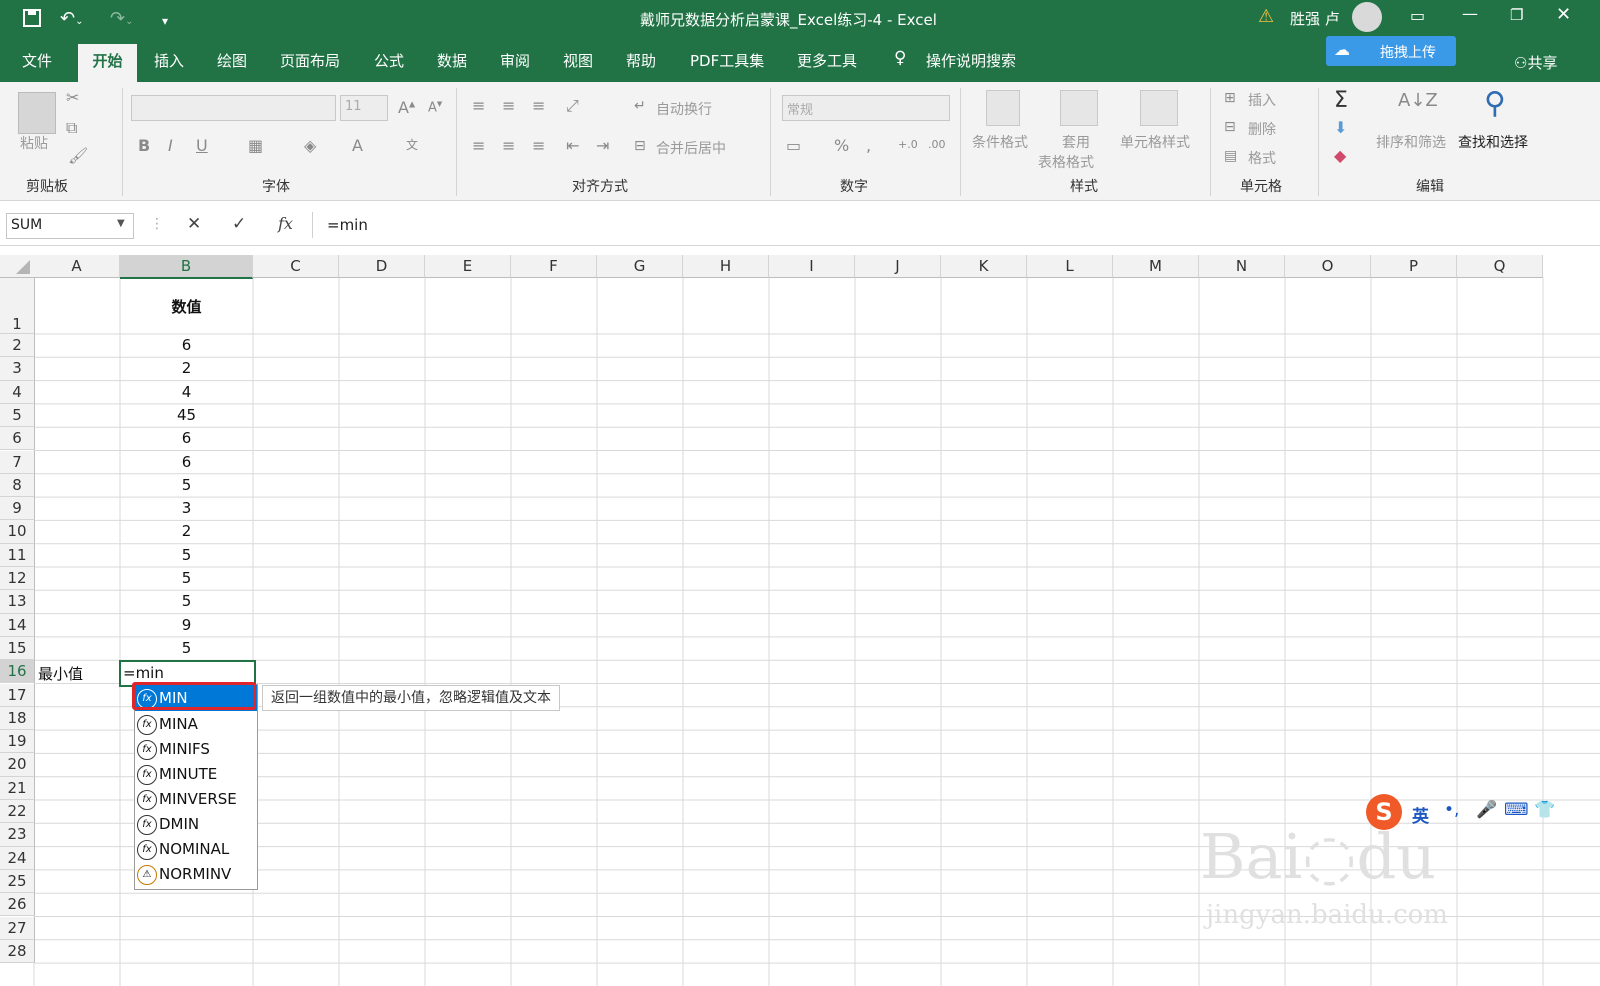 This screenshot has height=986, width=1600. Describe the element at coordinates (17, 835) in the screenshot. I see `row-header-23: 23` at that location.